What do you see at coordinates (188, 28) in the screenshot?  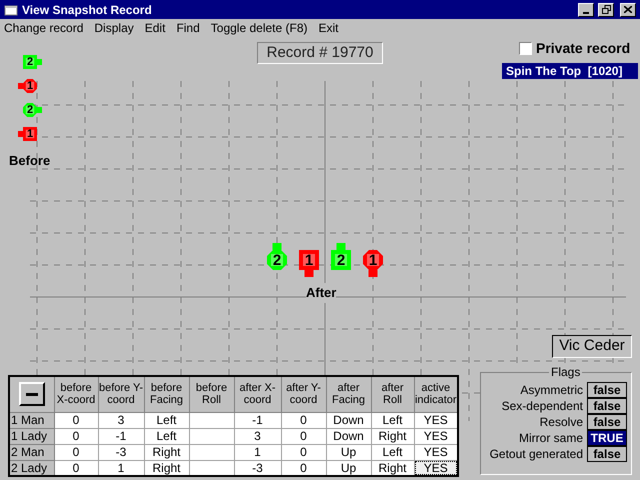 I see `menu-item: Find` at bounding box center [188, 28].